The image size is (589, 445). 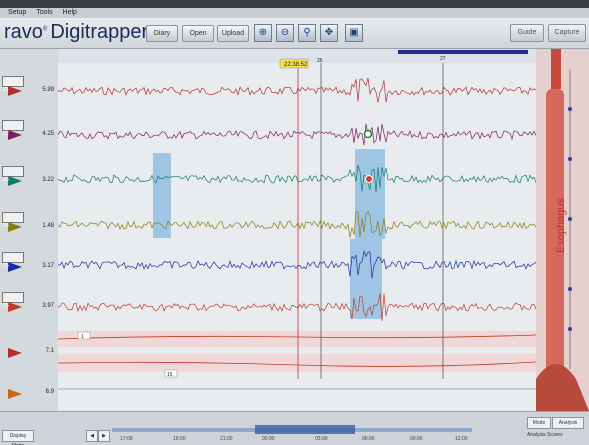 I want to click on menu-item-setup: Setup, so click(x=17, y=12).